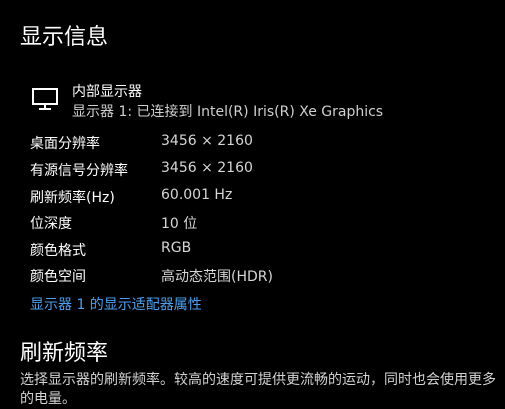  I want to click on info-row-active-signal-resolution: 有源信号分辨率 3456 × 2160, so click(252, 173).